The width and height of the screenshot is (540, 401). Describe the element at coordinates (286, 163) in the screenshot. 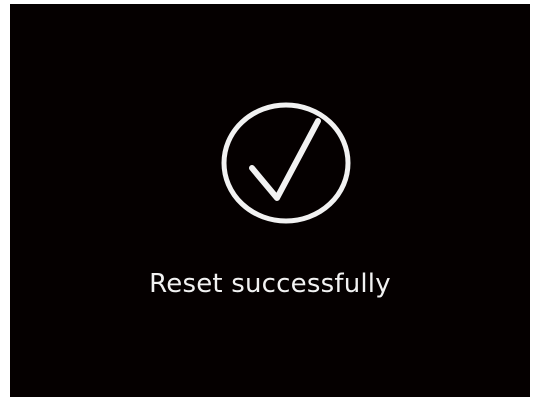

I see `check-circle-icon` at that location.